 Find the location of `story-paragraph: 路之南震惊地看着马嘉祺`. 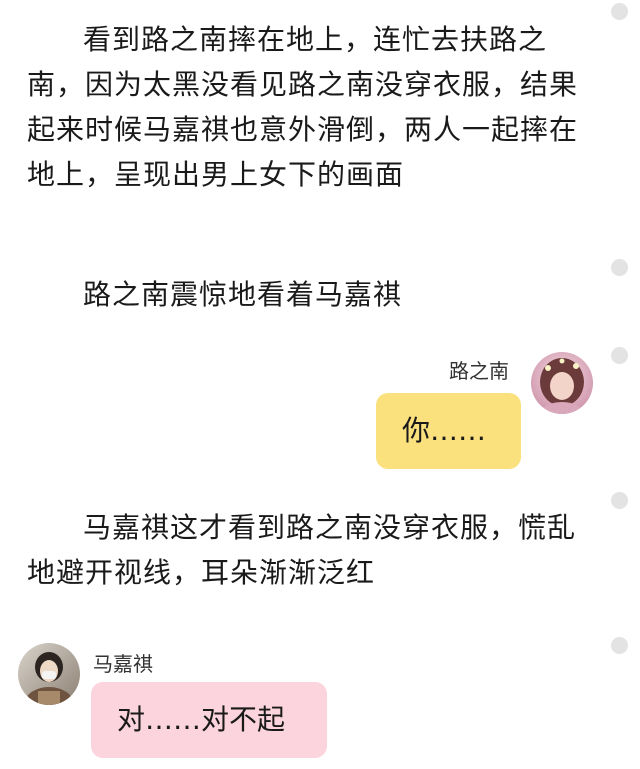

story-paragraph: 路之南震惊地看着马嘉祺 is located at coordinates (243, 294).